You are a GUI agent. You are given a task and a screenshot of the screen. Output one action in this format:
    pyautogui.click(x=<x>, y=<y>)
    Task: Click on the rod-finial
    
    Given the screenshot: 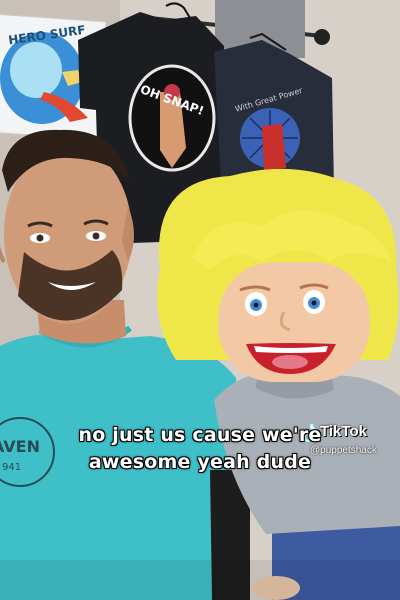 What is the action you would take?
    pyautogui.click(x=322, y=37)
    